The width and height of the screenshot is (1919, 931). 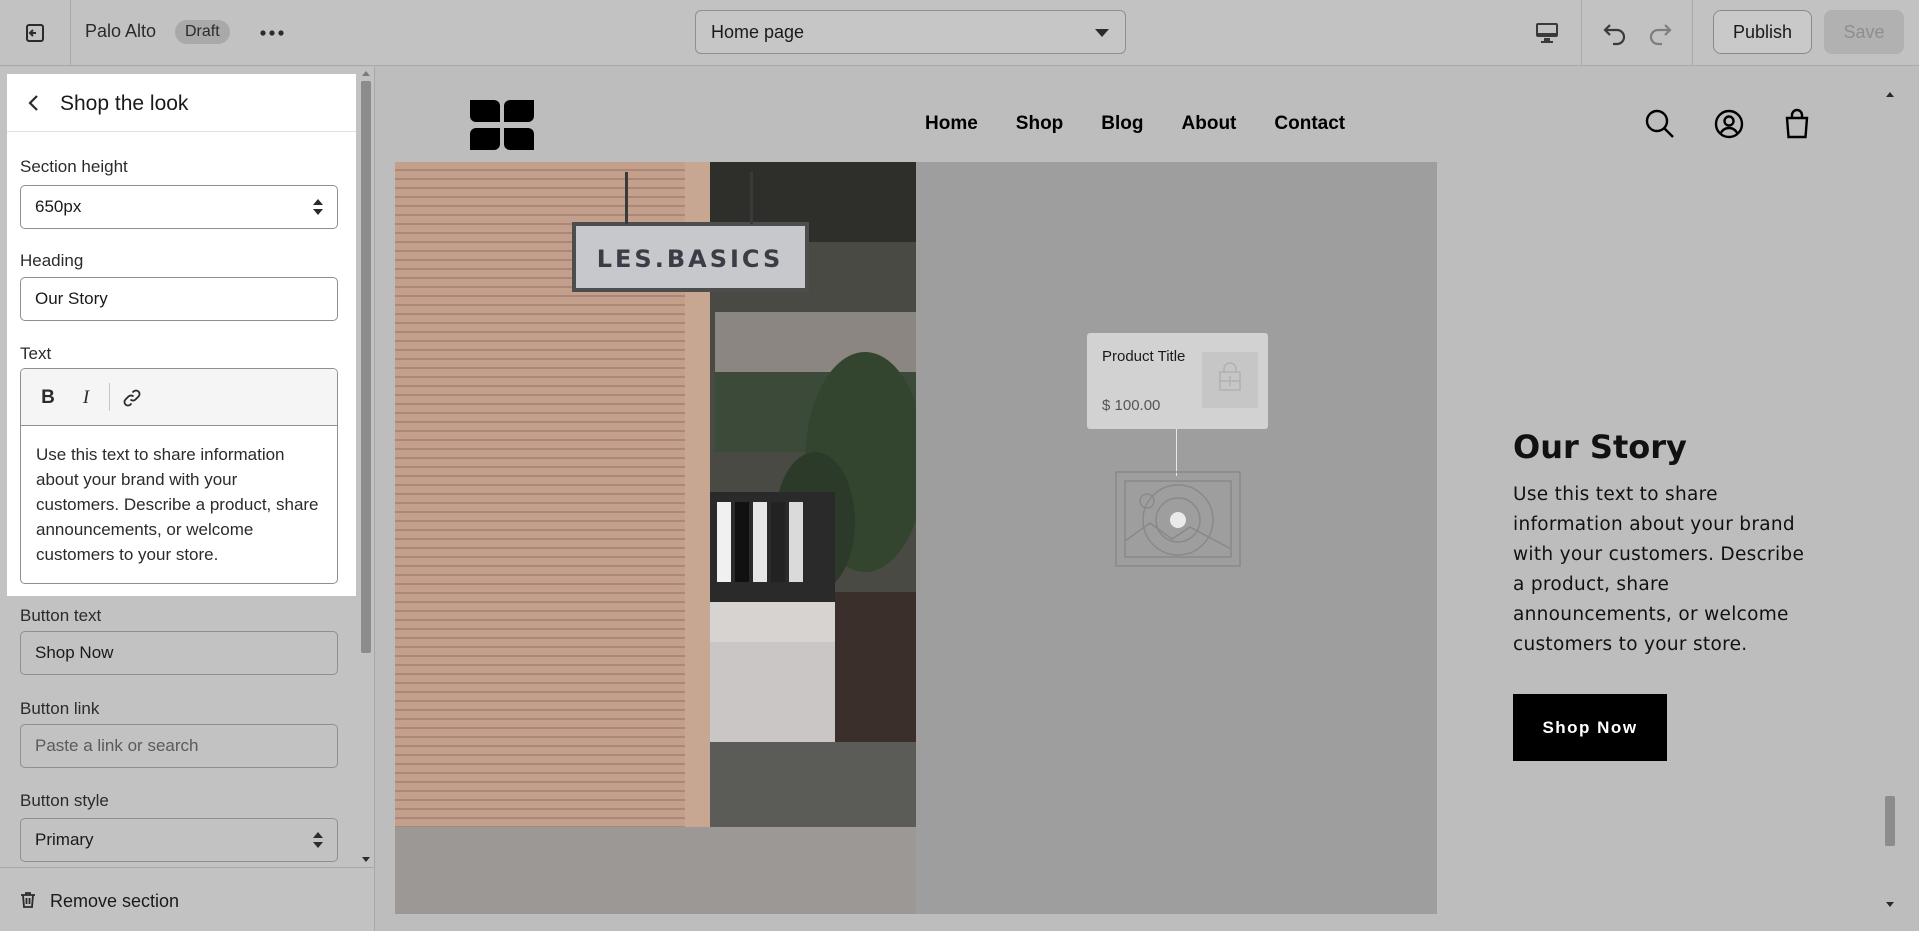 I want to click on product-price: $ 100.00, so click(x=1131, y=405).